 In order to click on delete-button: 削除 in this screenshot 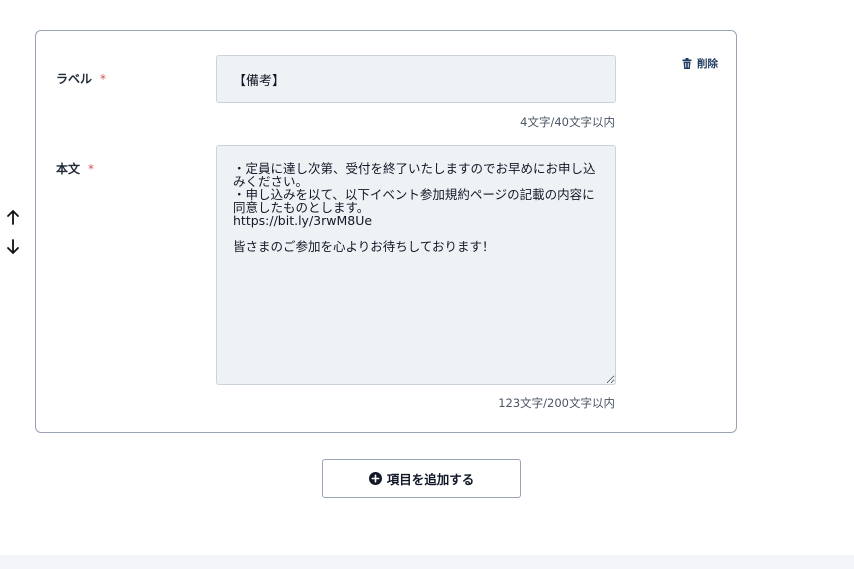, I will do `click(700, 63)`.